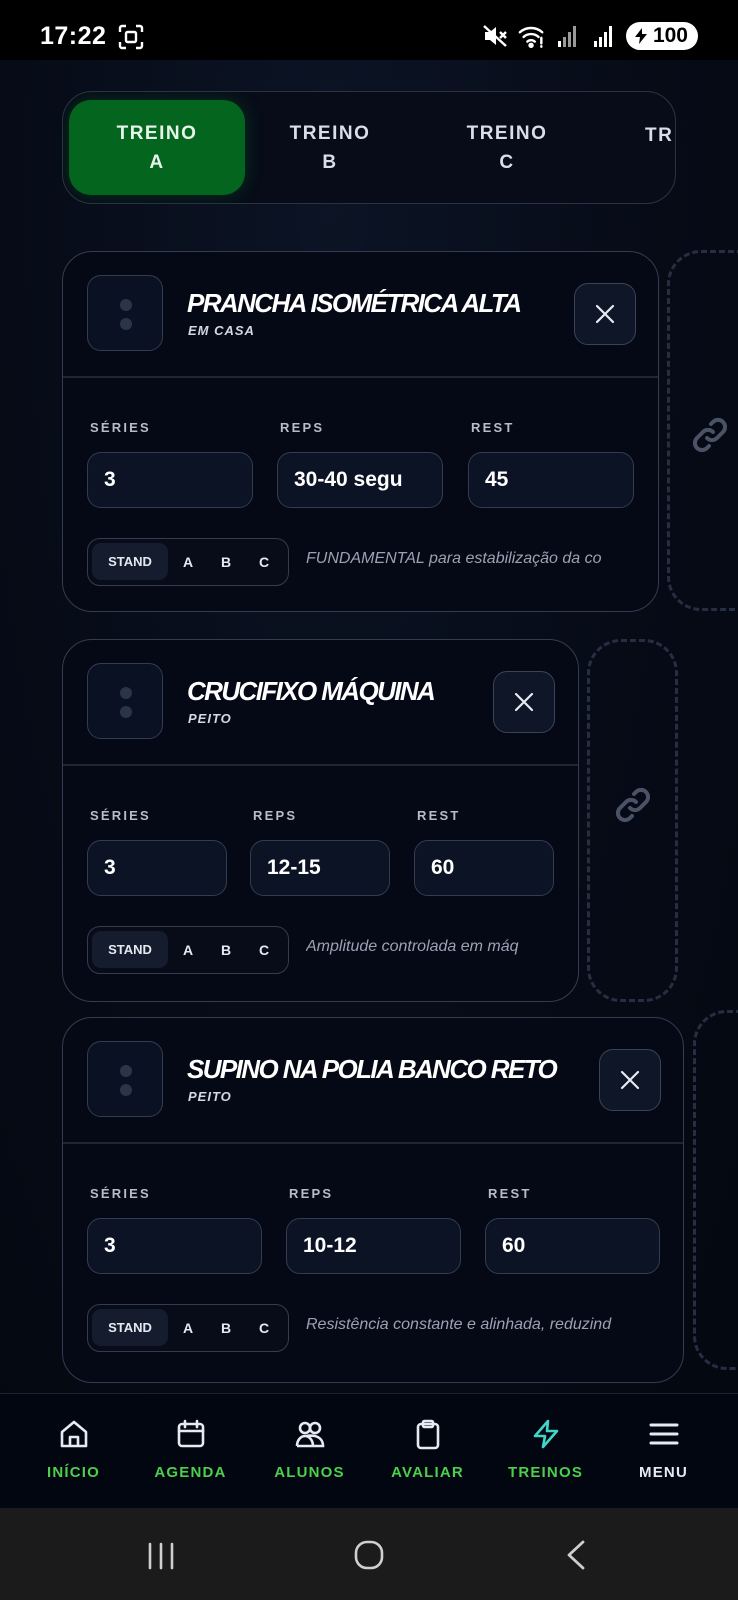 The width and height of the screenshot is (738, 1600). Describe the element at coordinates (664, 1434) in the screenshot. I see `menu-icon` at that location.